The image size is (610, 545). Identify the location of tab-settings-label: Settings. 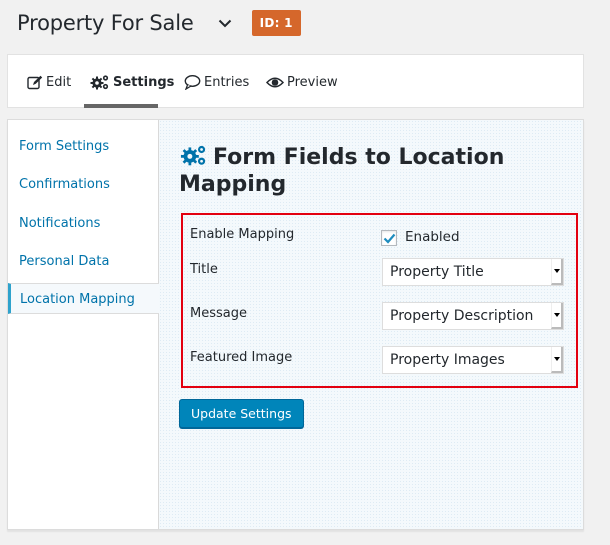
(144, 82).